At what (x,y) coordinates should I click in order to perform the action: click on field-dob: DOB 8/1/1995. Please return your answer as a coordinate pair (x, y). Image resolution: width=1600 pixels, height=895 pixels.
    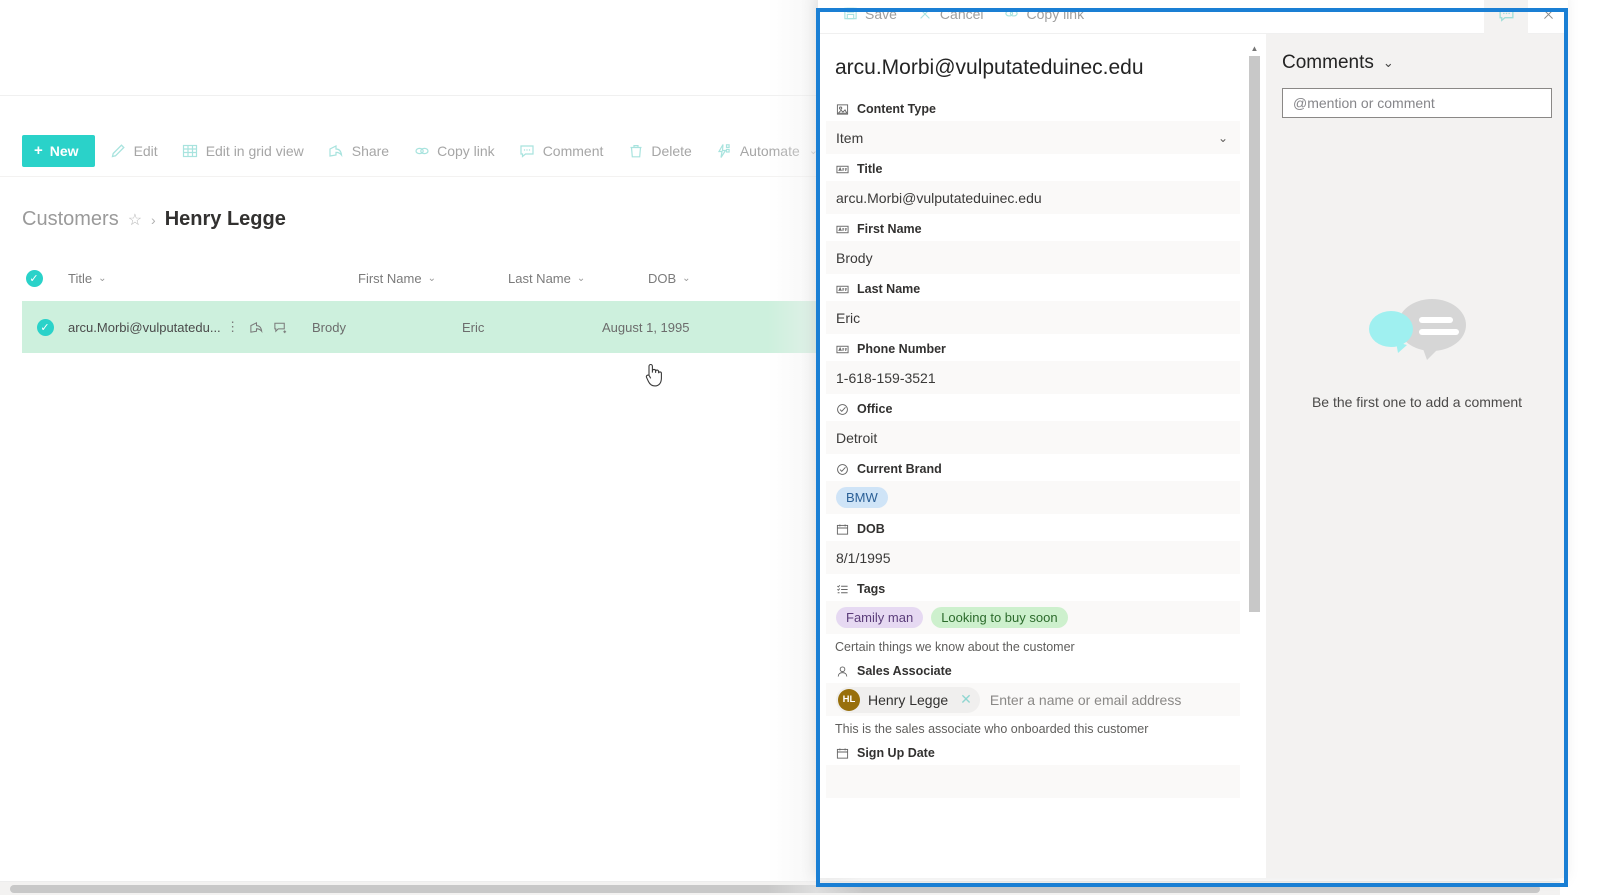
    Looking at the image, I should click on (1033, 548).